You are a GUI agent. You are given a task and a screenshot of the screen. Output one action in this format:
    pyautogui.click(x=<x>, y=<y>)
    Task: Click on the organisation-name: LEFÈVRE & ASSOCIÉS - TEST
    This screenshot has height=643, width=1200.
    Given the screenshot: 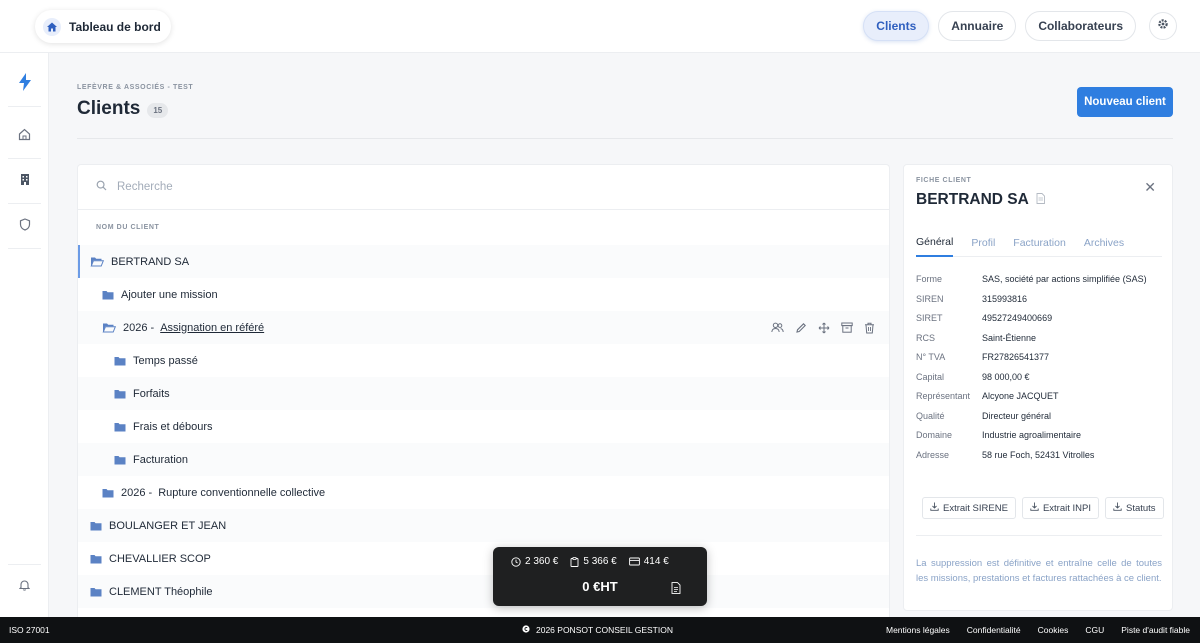 What is the action you would take?
    pyautogui.click(x=135, y=87)
    